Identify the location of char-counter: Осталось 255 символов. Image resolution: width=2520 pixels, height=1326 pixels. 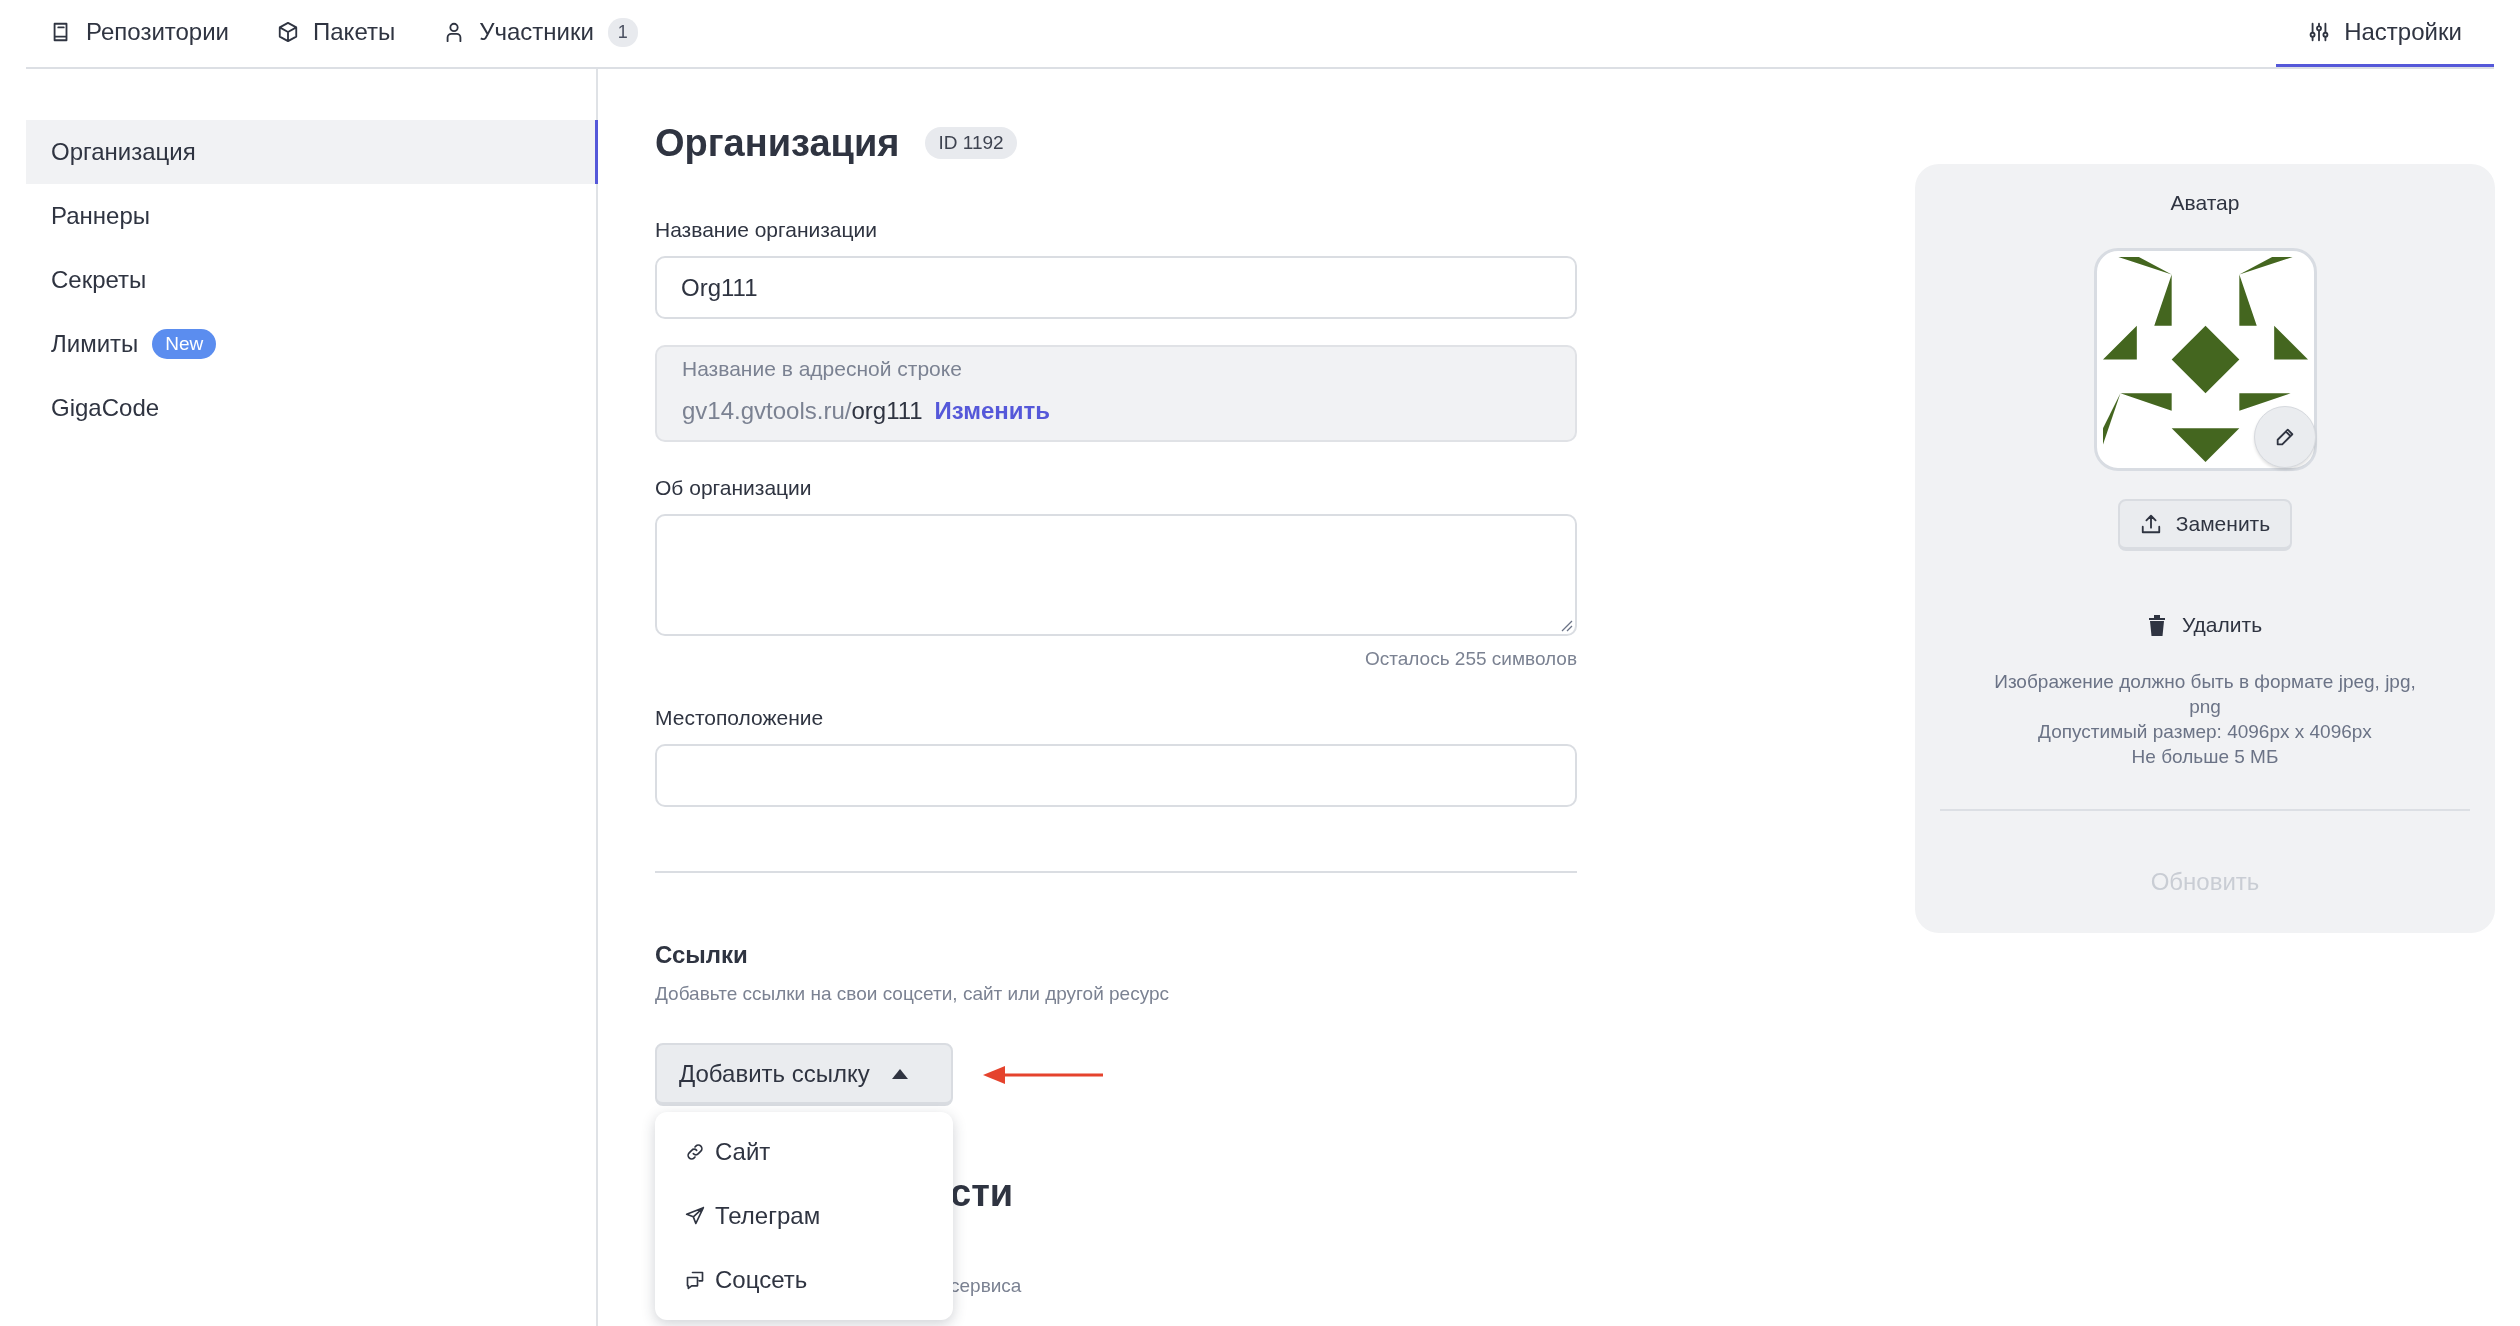
(1470, 659).